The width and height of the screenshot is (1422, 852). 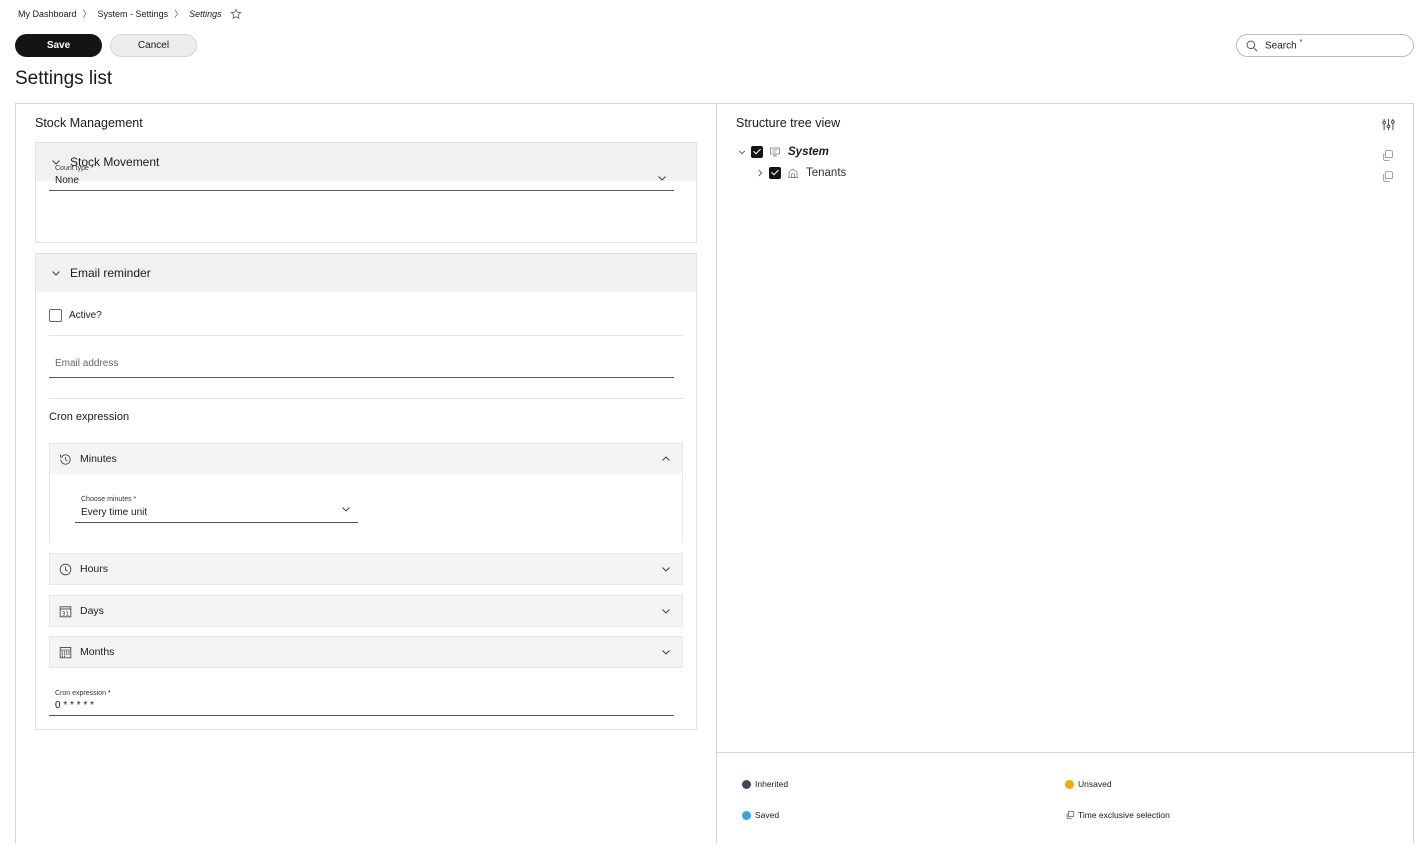 I want to click on clock-icon, so click(x=65, y=569).